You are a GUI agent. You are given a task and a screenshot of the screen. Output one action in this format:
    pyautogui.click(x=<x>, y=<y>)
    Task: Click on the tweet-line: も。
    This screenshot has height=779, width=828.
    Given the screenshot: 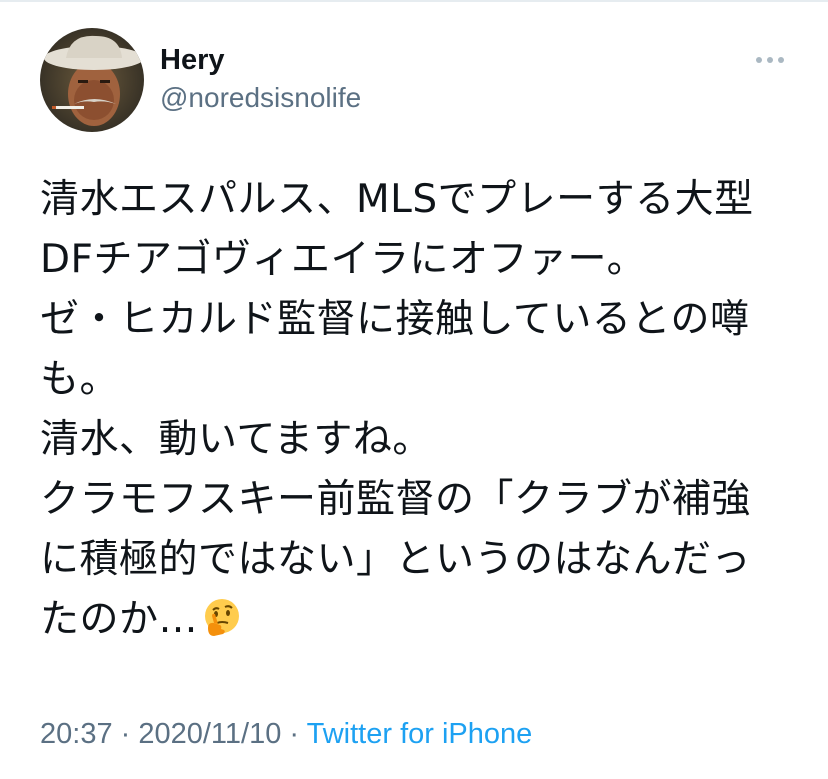 What is the action you would take?
    pyautogui.click(x=80, y=379)
    